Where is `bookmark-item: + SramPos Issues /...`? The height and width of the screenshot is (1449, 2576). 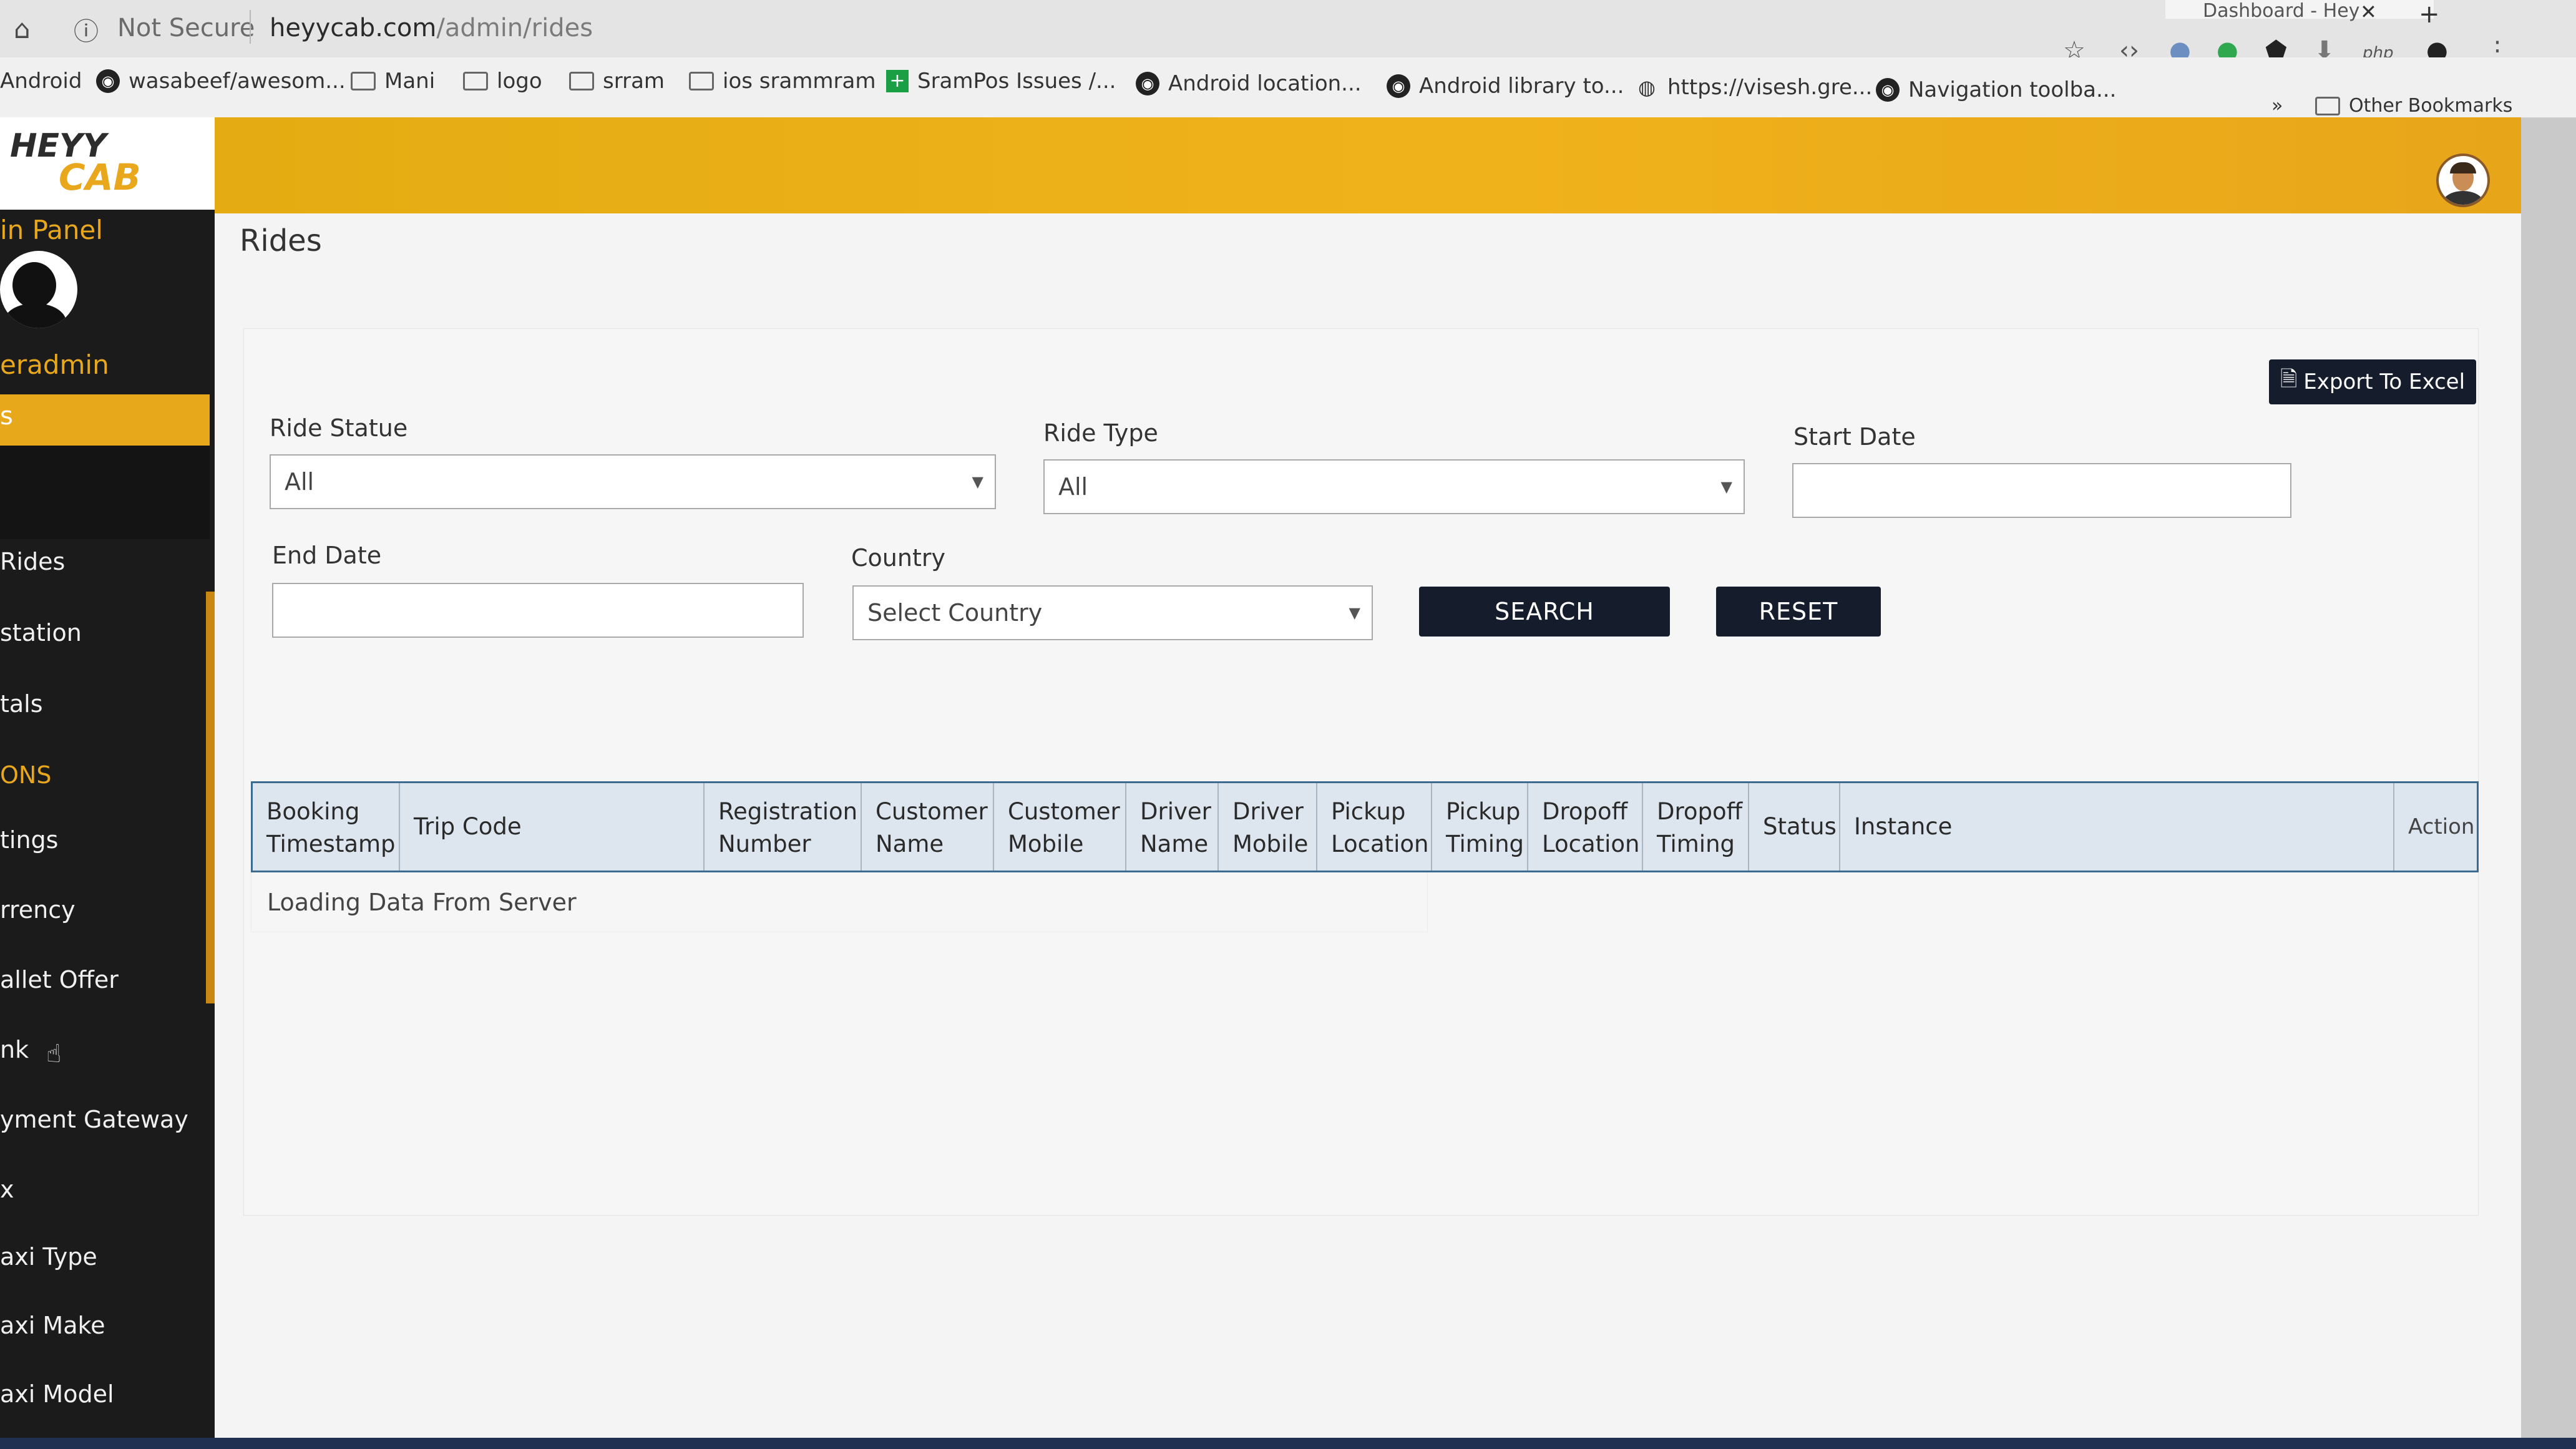 bookmark-item: + SramPos Issues /... is located at coordinates (1001, 81).